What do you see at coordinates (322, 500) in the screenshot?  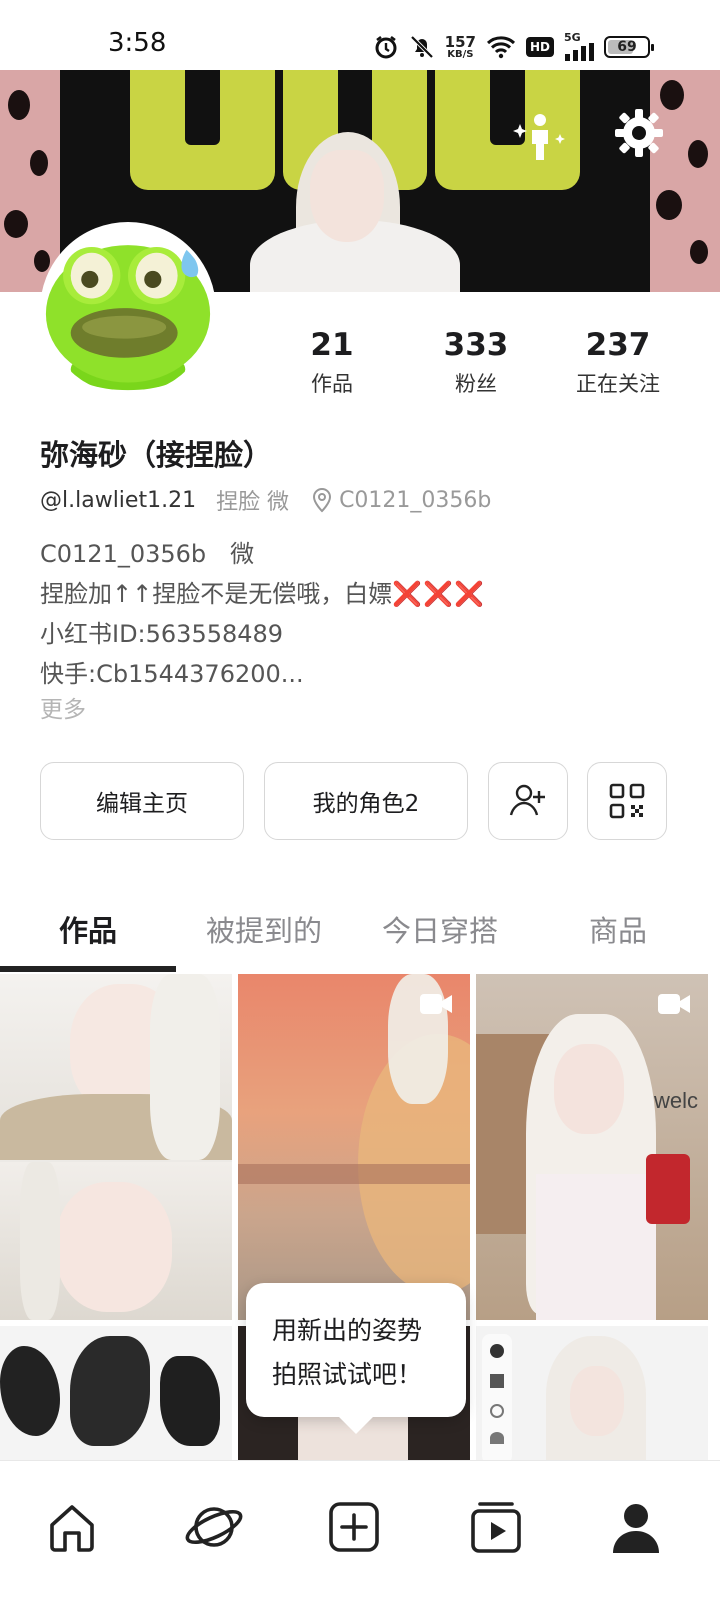 I see `location-pin-icon` at bounding box center [322, 500].